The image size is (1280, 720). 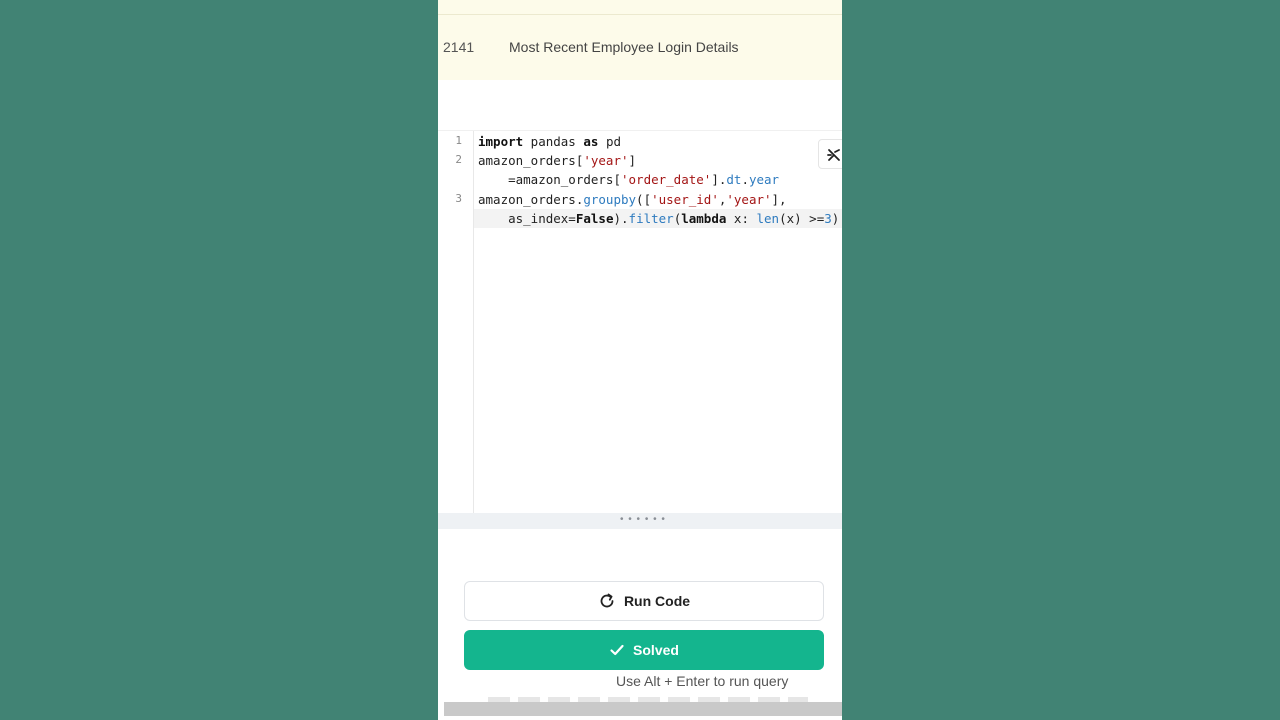 What do you see at coordinates (657, 601) in the screenshot?
I see `run-code-label: Run Code` at bounding box center [657, 601].